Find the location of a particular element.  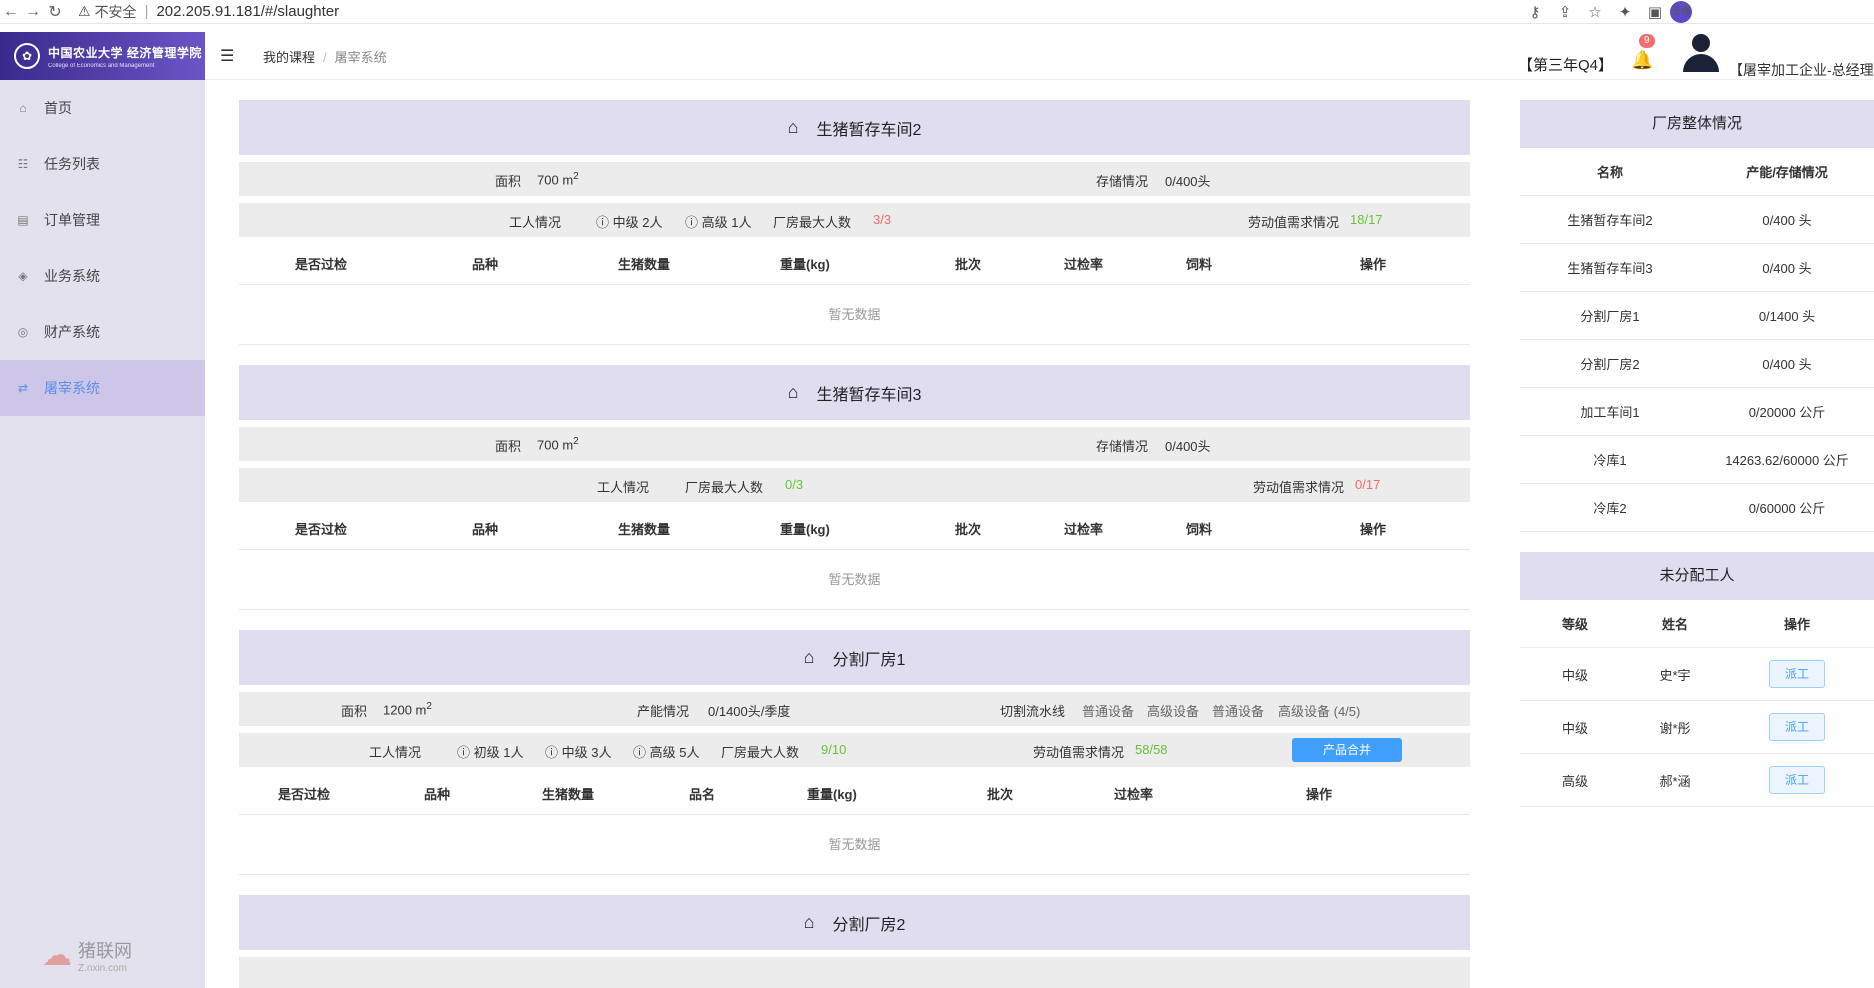

bell-icon: 🔔 is located at coordinates (1642, 60).